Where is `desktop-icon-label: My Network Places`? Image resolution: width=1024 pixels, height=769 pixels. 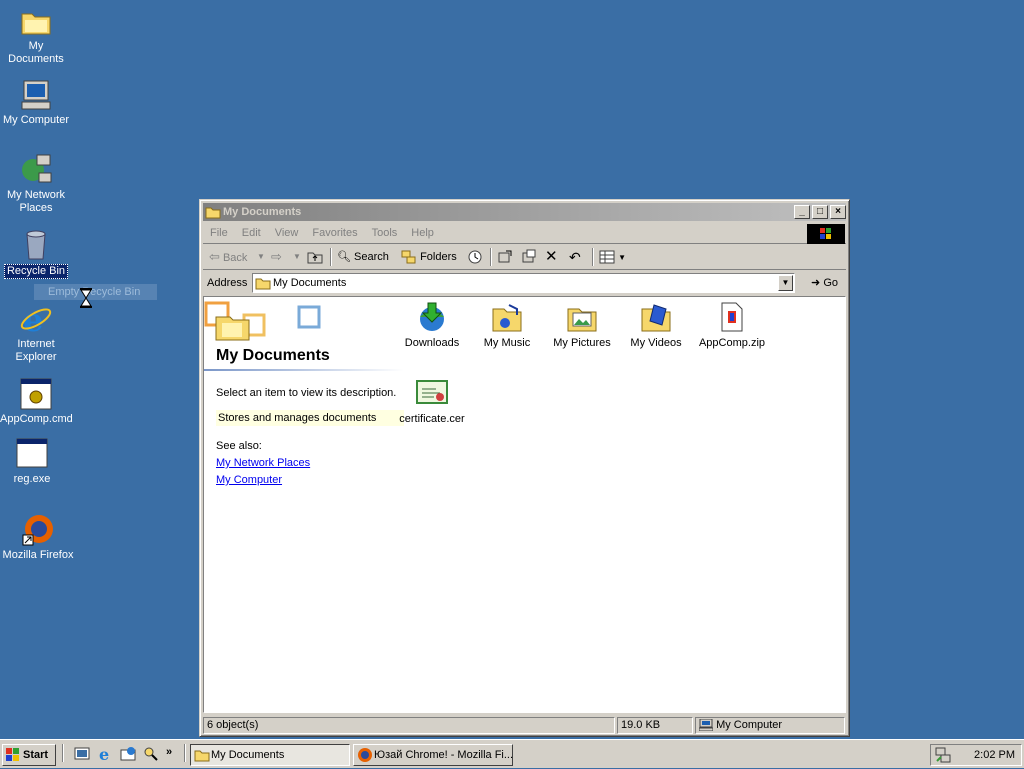
desktop-icon-label: My Network Places is located at coordinates (36, 201).